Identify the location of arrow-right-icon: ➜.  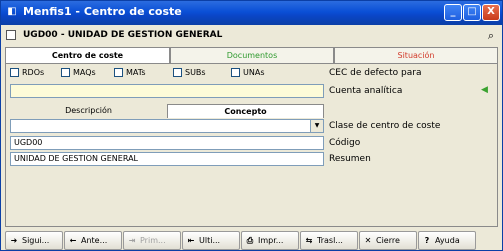
(14, 240).